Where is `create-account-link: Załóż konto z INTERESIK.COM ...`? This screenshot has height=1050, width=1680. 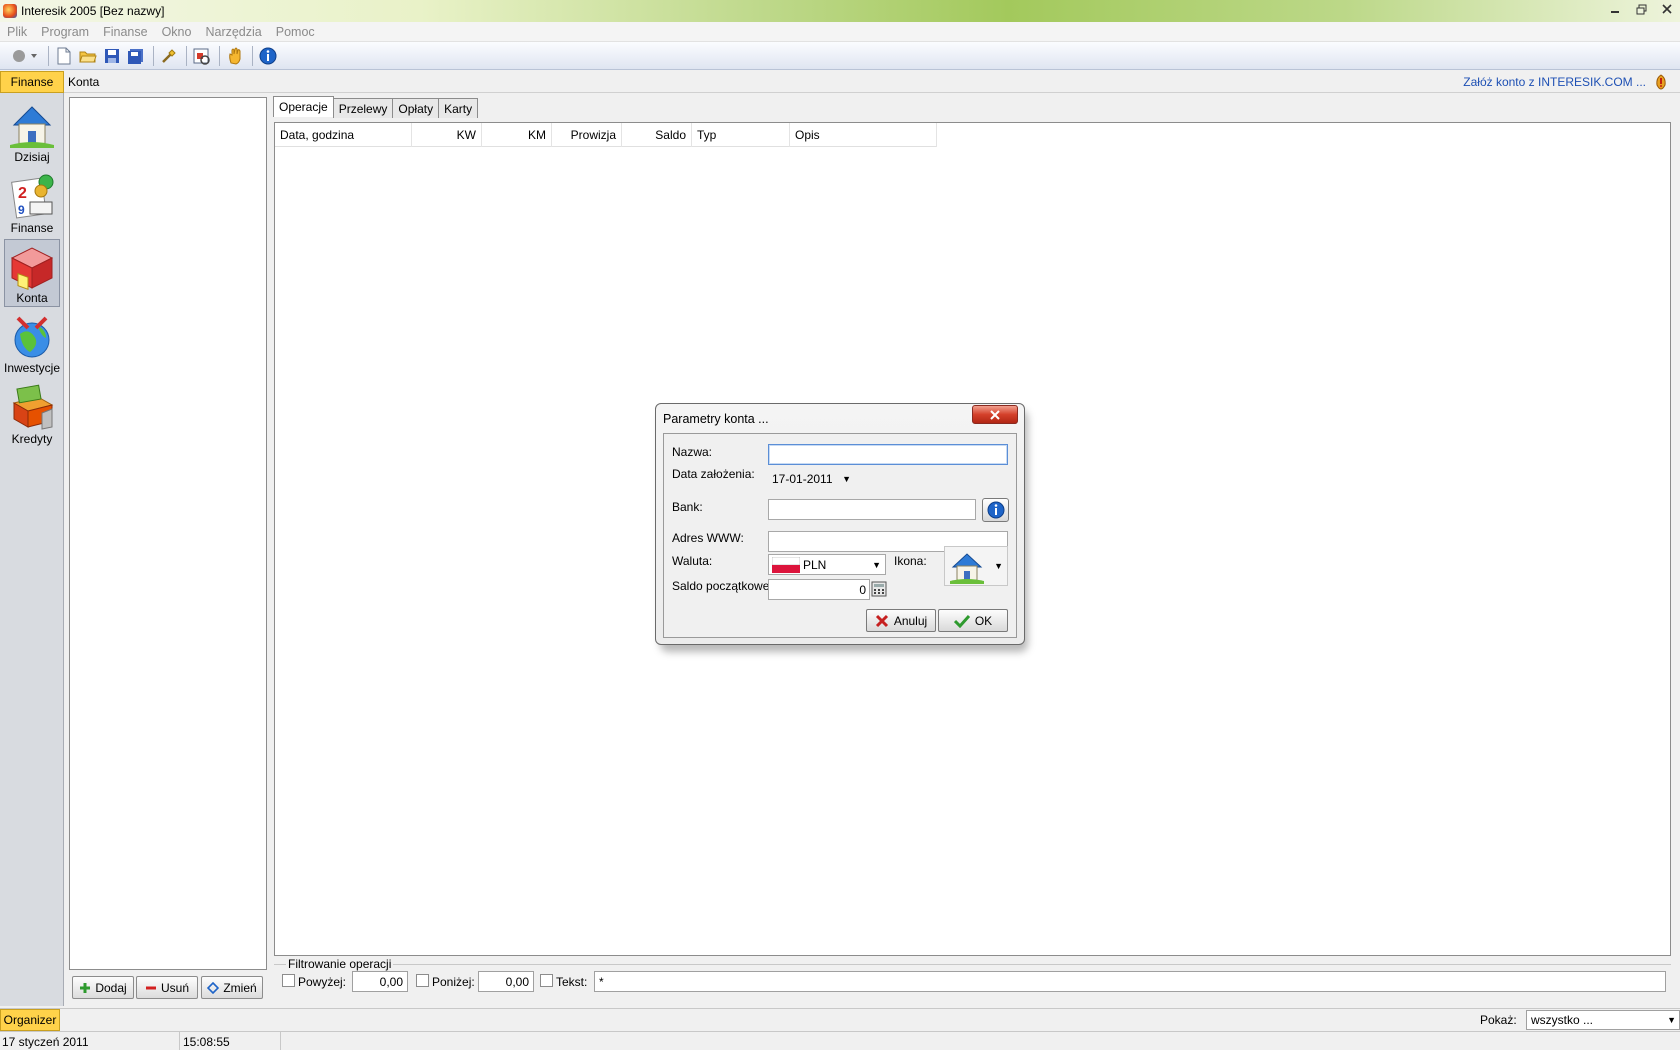
create-account-link: Załóż konto z INTERESIK.COM ... is located at coordinates (1554, 82).